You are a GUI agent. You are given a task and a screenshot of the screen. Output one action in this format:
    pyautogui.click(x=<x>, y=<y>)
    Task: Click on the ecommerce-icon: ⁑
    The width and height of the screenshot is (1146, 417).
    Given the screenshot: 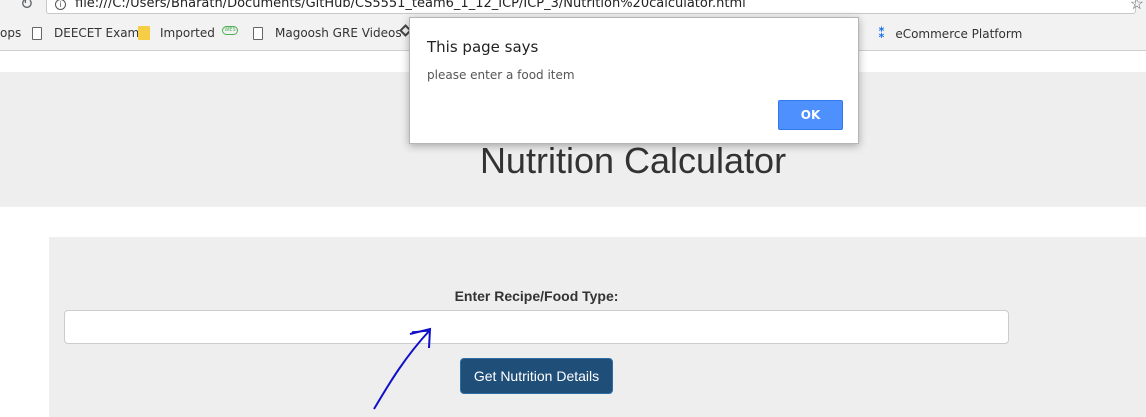 What is the action you would take?
    pyautogui.click(x=882, y=34)
    